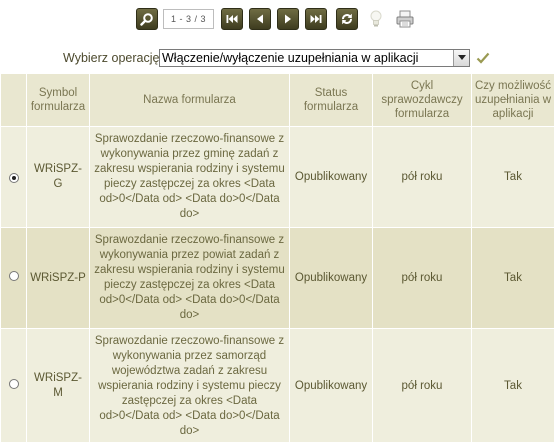 The image size is (554, 442). I want to click on header-symbol: Symbol formularza, so click(58, 100).